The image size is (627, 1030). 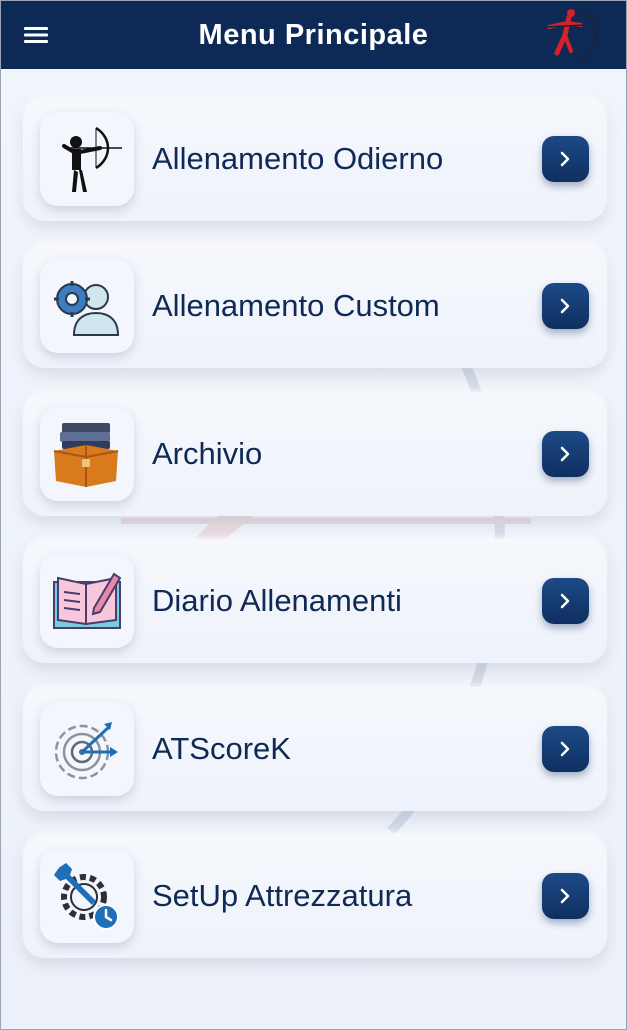 I want to click on target-arrows-icon, so click(x=86, y=751).